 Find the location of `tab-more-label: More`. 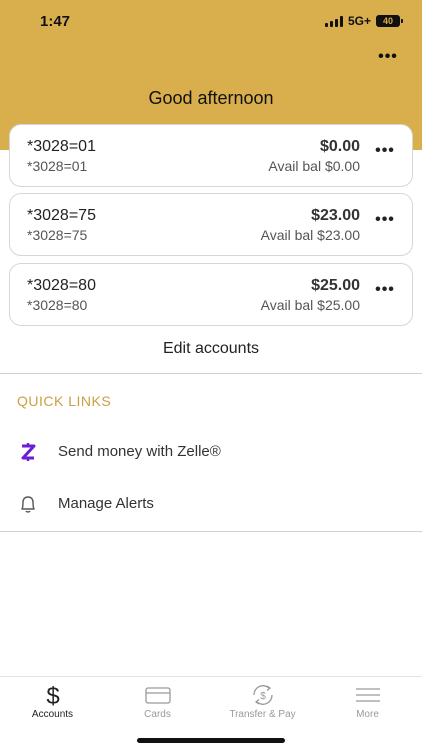

tab-more-label: More is located at coordinates (367, 714).